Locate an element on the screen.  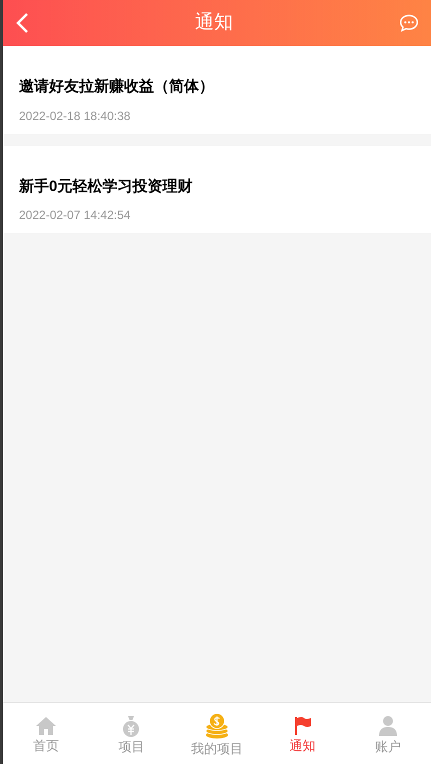
page-title: 通知 is located at coordinates (214, 22).